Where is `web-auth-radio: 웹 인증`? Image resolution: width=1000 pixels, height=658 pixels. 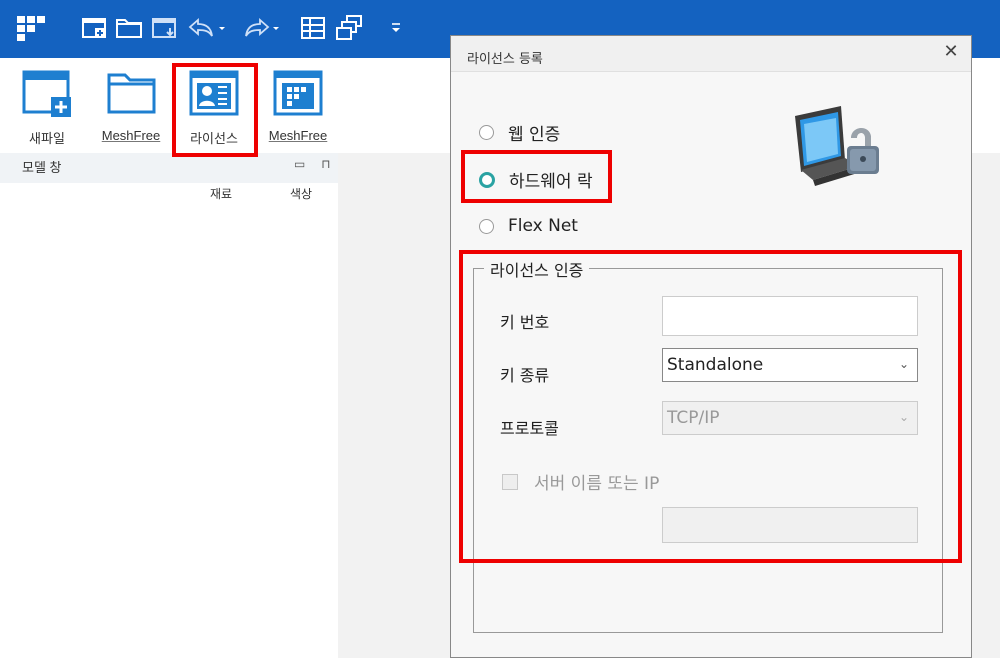
web-auth-radio: 웹 인증 is located at coordinates (519, 132).